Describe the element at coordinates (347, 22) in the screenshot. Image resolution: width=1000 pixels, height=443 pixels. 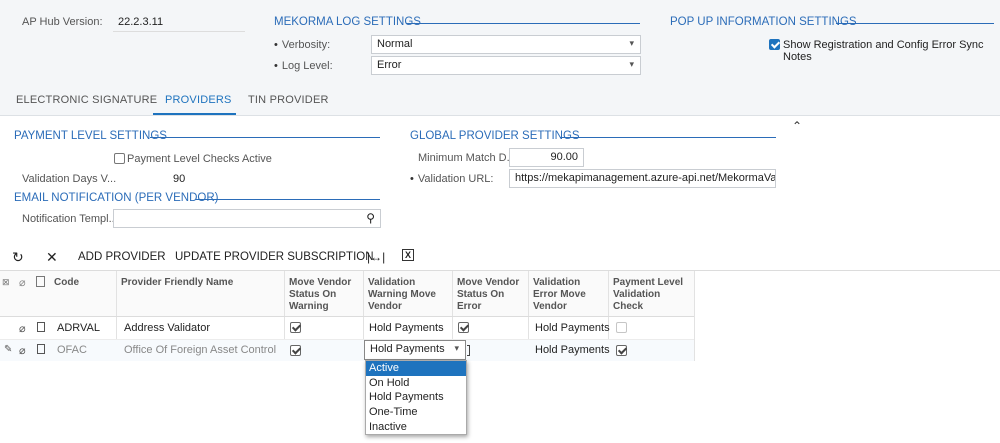
I see `log-settings-title: MEKORMA LOG SETTINGS` at that location.